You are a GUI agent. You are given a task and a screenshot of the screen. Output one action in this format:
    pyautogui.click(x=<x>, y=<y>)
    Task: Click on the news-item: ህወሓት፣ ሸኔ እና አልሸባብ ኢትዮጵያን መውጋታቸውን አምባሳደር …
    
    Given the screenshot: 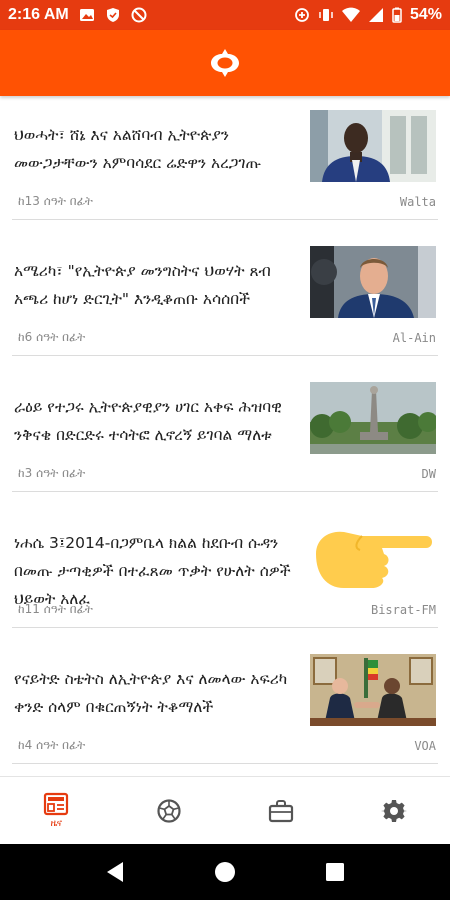 What is the action you would take?
    pyautogui.click(x=225, y=158)
    